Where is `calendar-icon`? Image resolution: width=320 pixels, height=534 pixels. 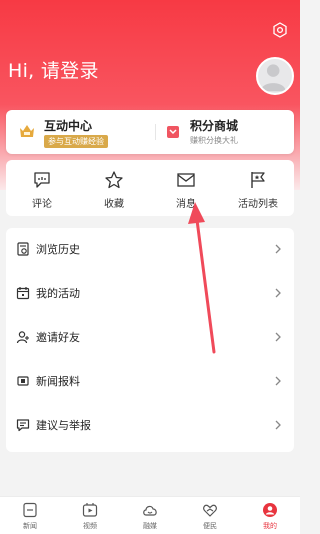 calendar-icon is located at coordinates (23, 293).